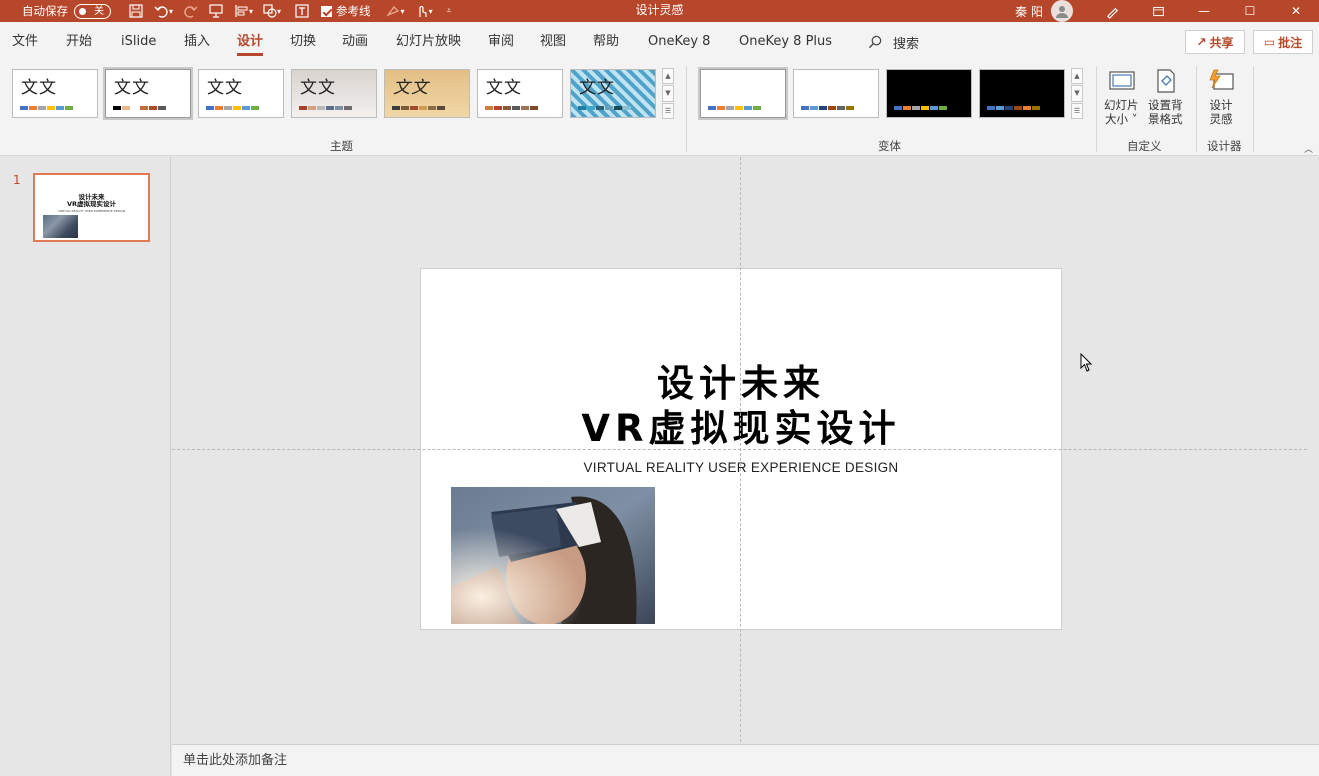  What do you see at coordinates (1158, 11) in the screenshot?
I see `ribbon-display-icon` at bounding box center [1158, 11].